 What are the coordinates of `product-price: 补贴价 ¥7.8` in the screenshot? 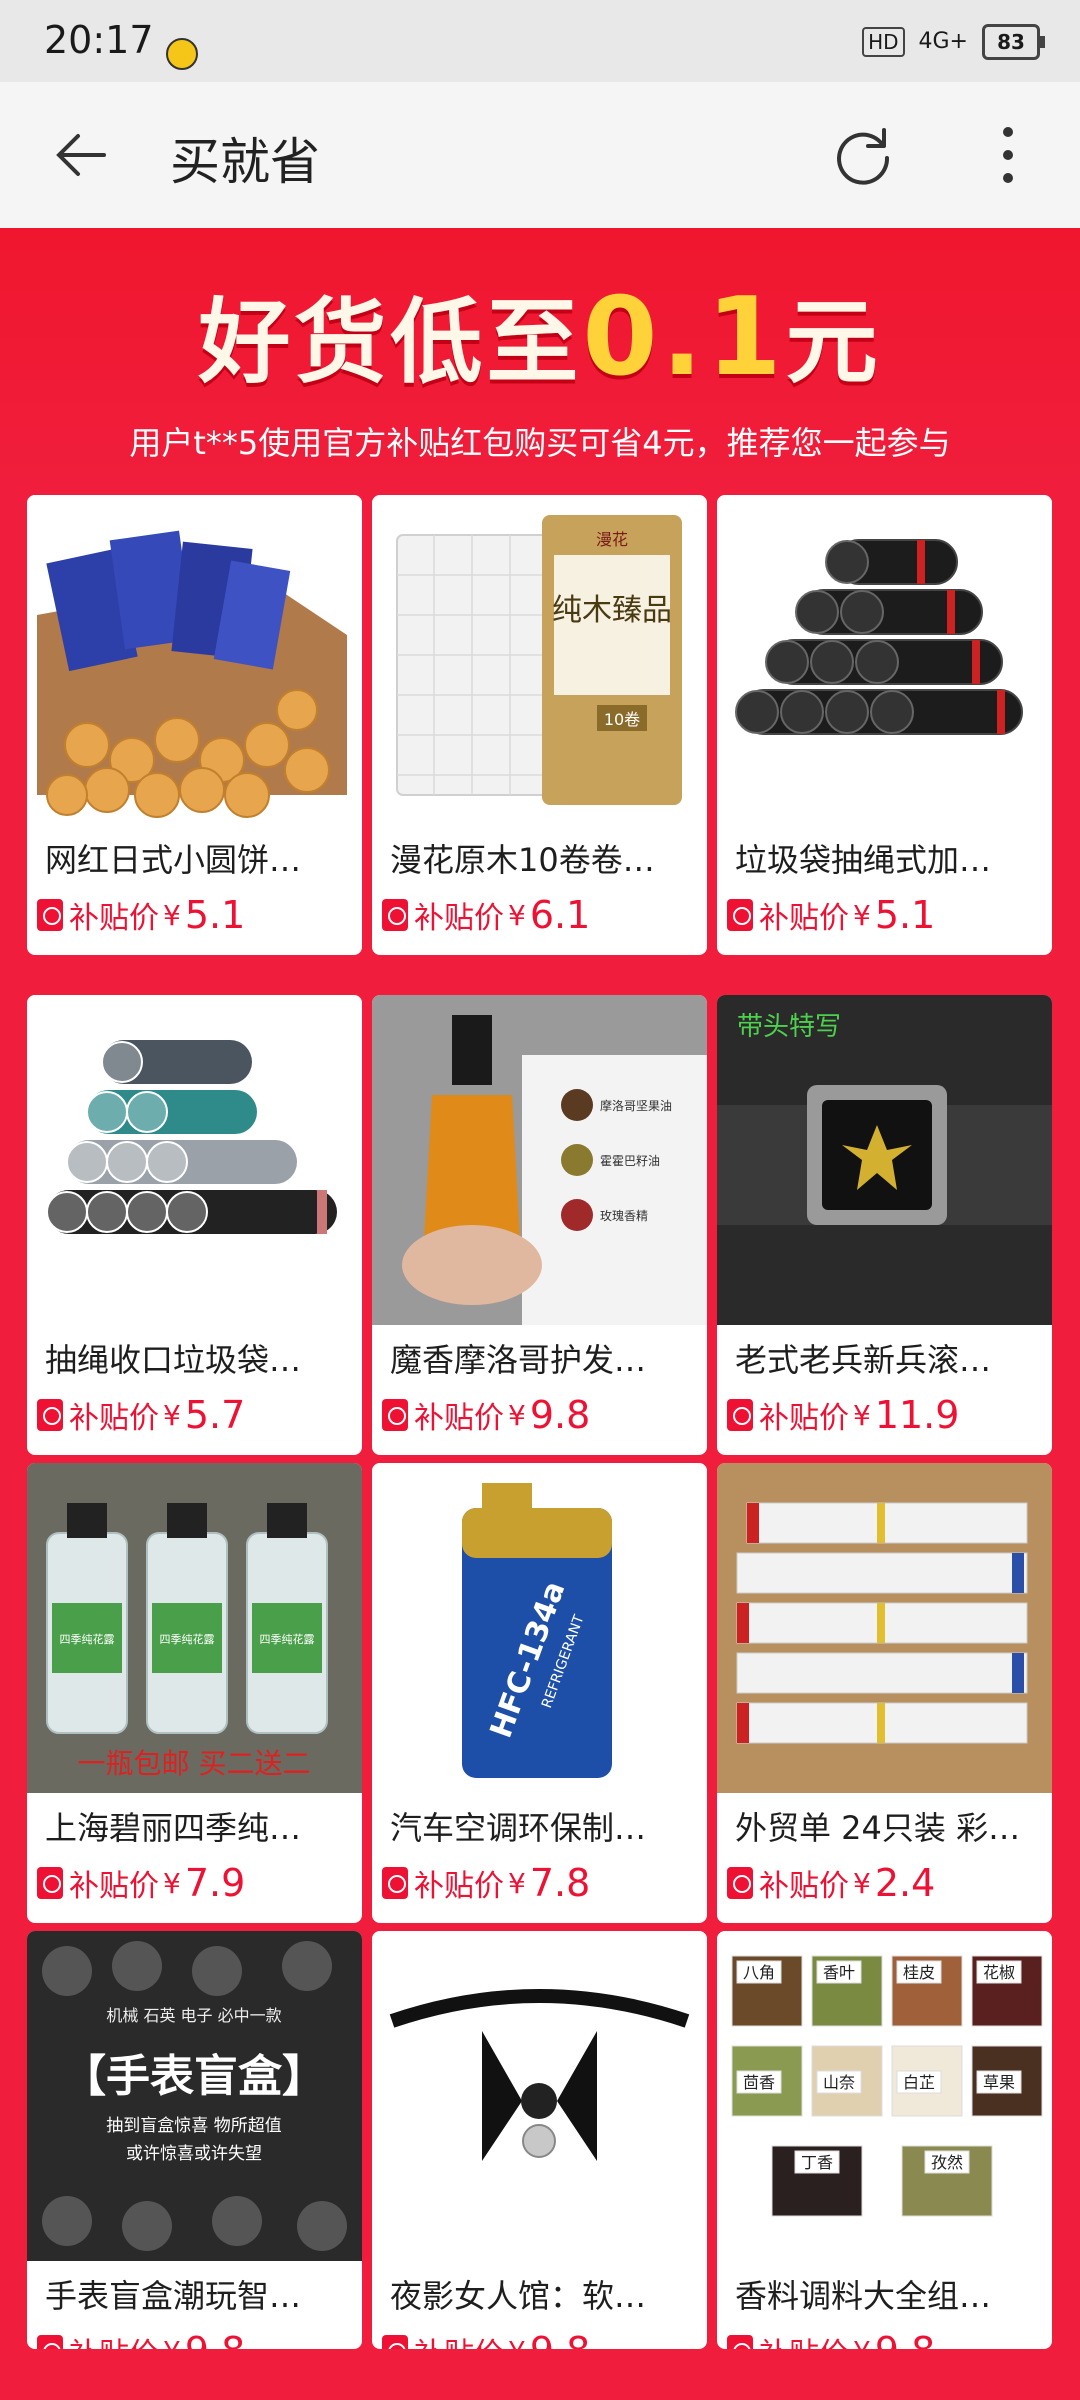 It's located at (486, 1883).